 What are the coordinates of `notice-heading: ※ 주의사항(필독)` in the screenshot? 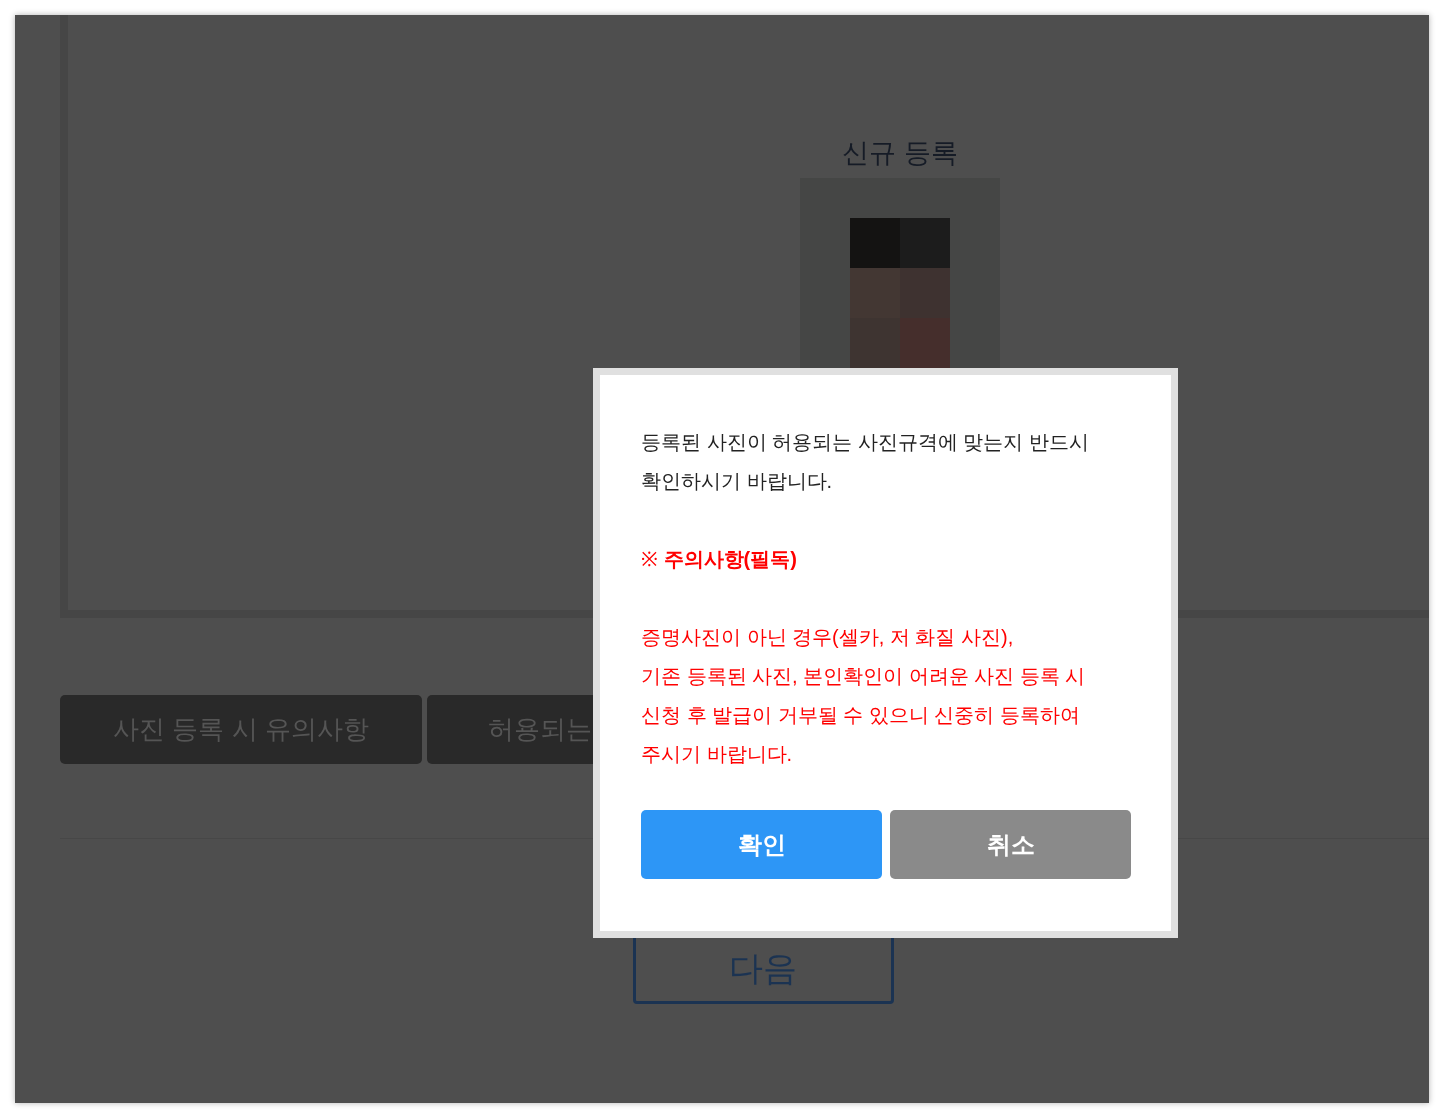 It's located at (719, 559).